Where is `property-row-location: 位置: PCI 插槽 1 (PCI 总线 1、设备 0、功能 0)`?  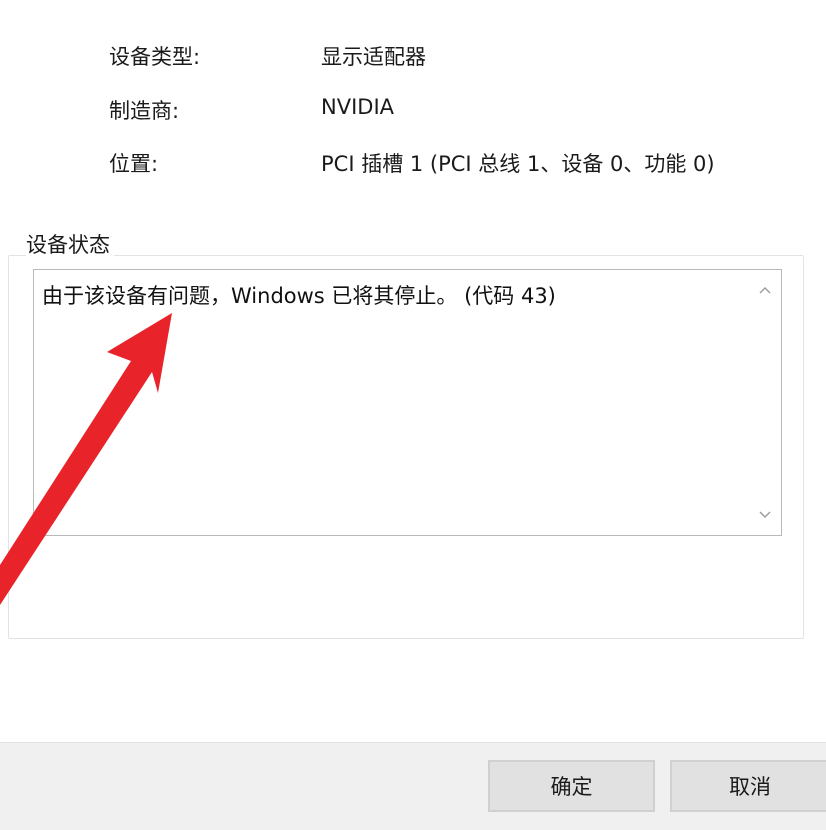 property-row-location: 位置: PCI 插槽 1 (PCI 总线 1、设备 0、功能 0) is located at coordinates (413, 165).